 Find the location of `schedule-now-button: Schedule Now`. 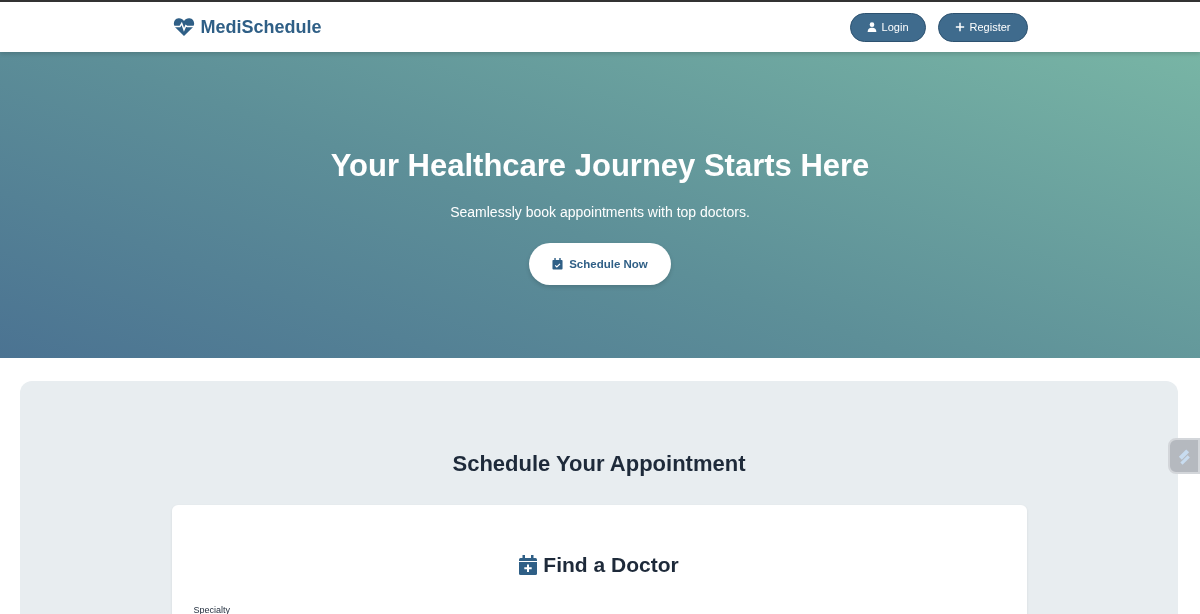

schedule-now-button: Schedule Now is located at coordinates (600, 264).